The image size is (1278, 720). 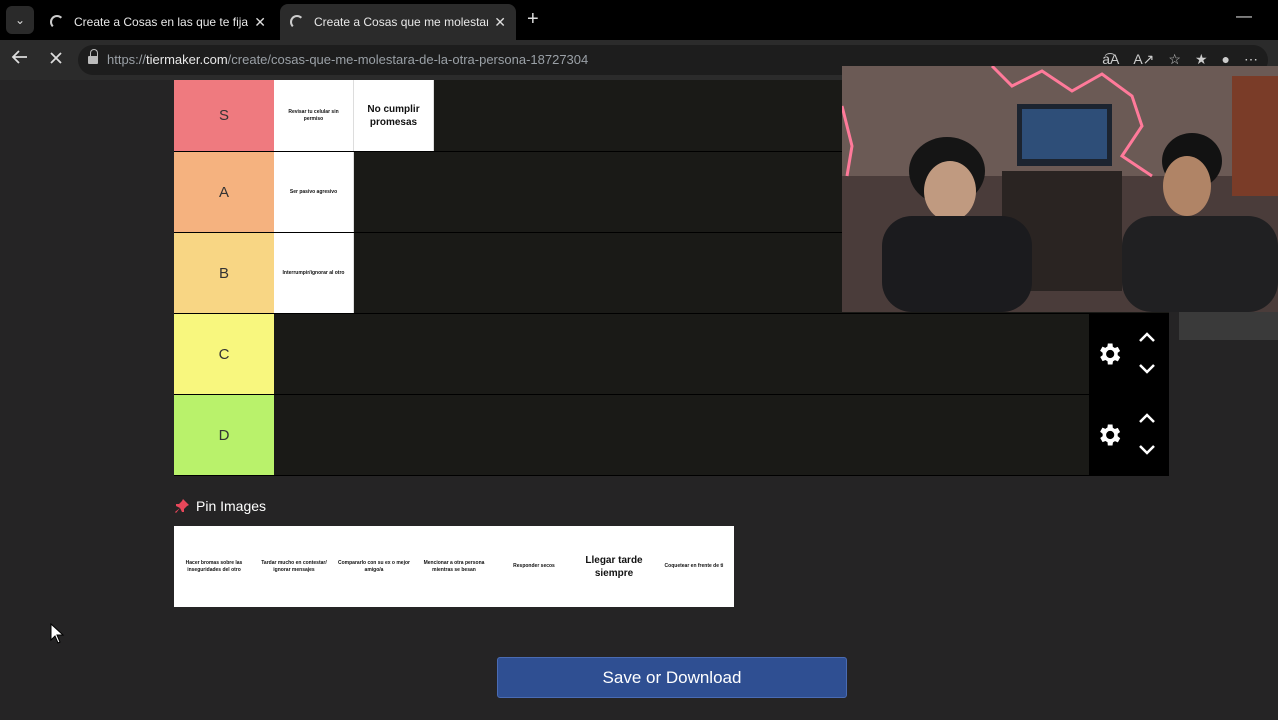 I want to click on pool-item-card: Responder secos, so click(x=534, y=566).